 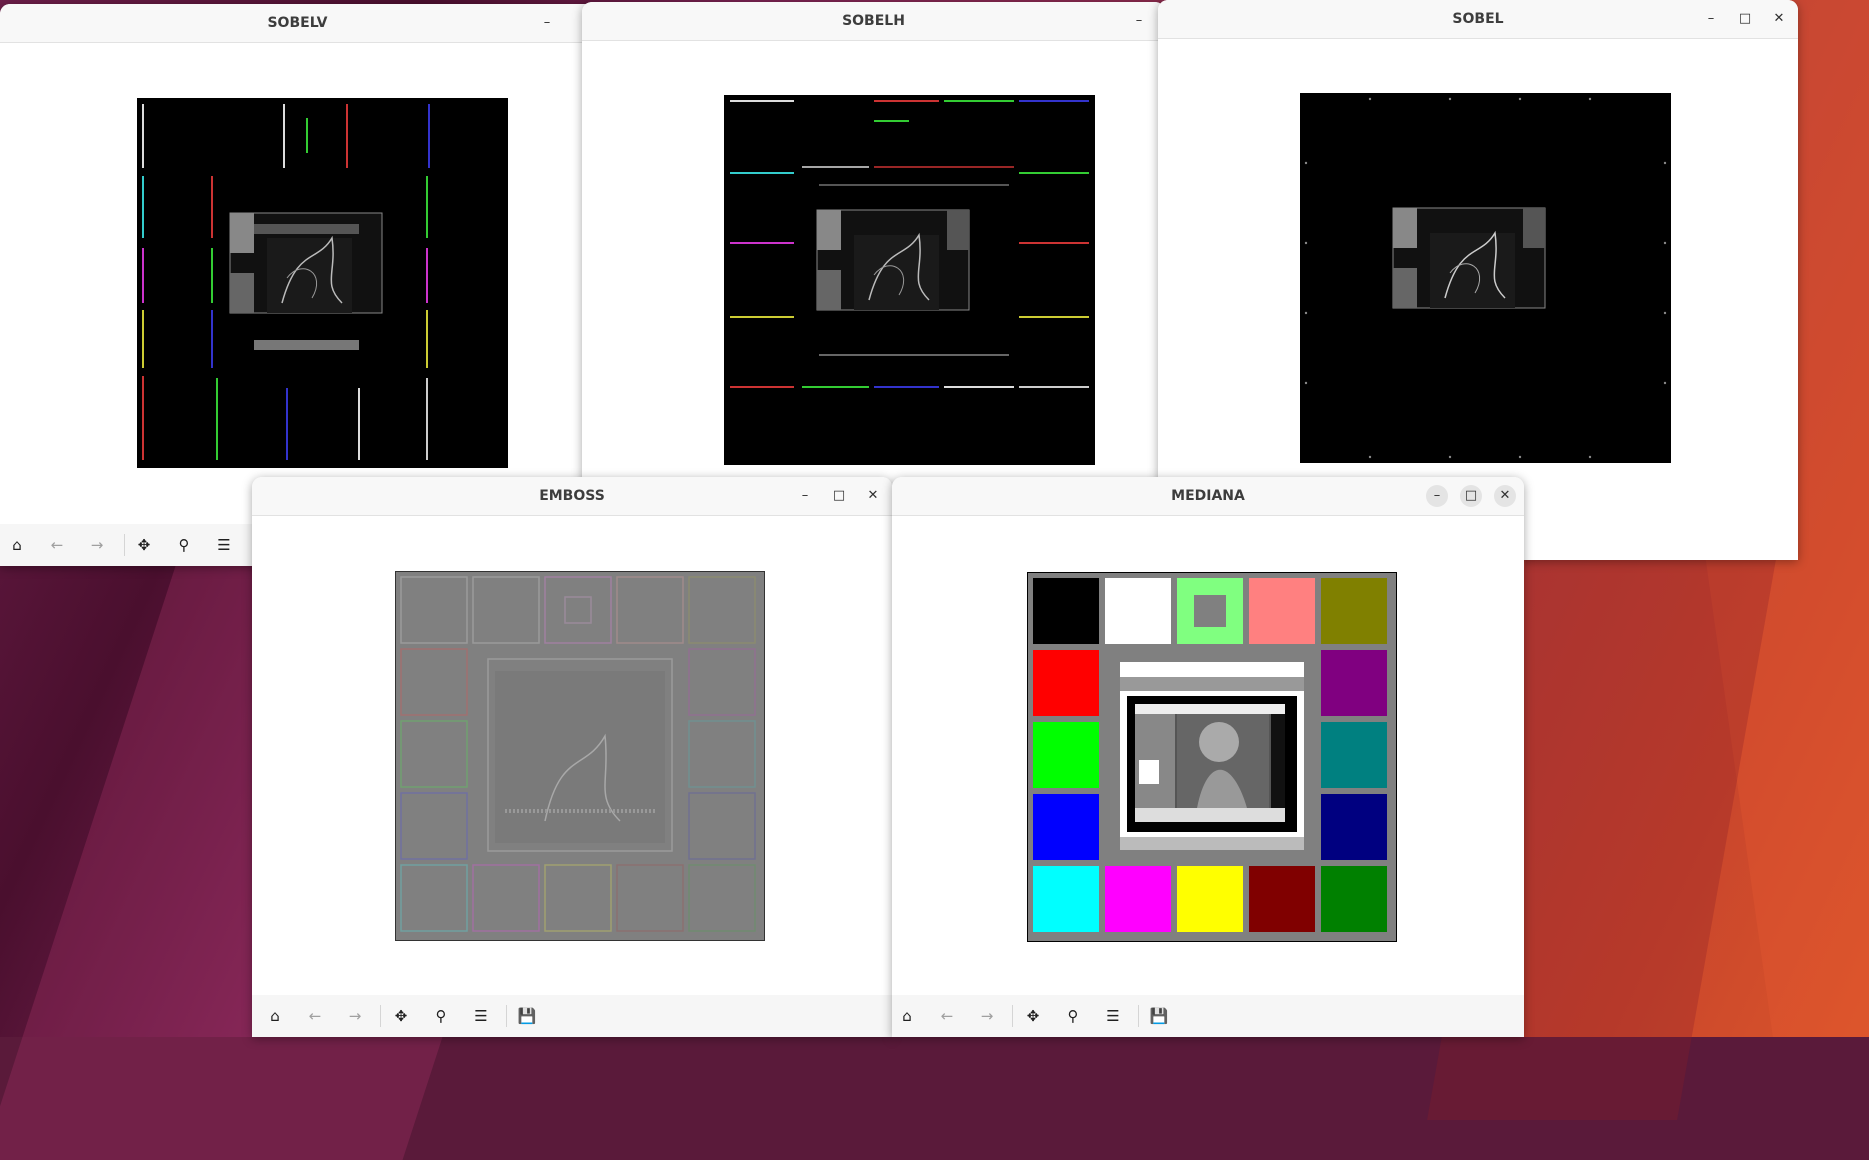 What do you see at coordinates (873, 21) in the screenshot?
I see `window-title: SOBELH` at bounding box center [873, 21].